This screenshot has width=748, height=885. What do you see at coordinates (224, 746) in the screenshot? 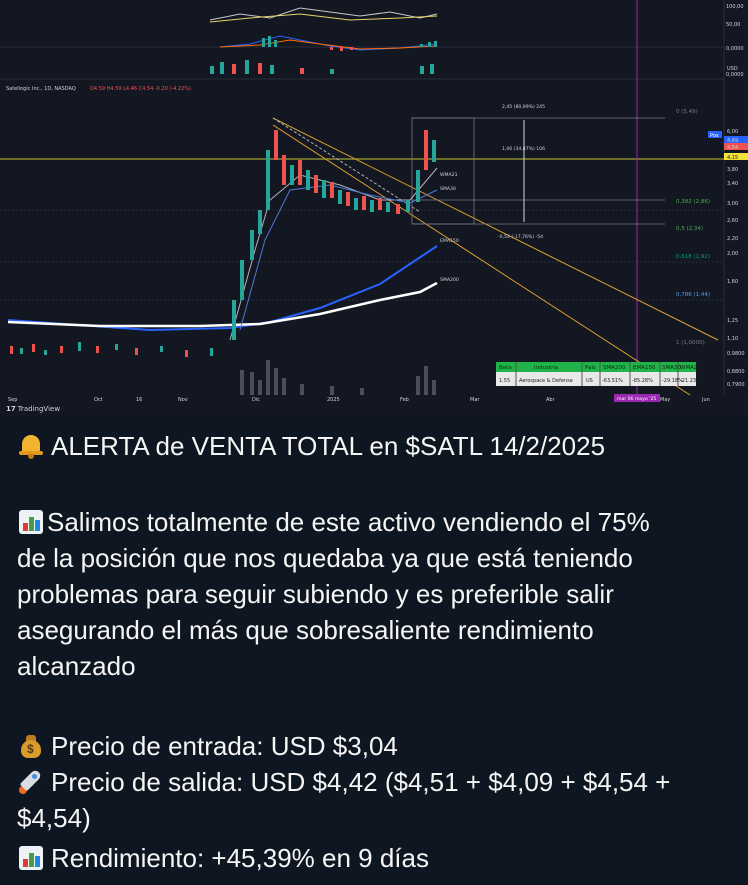
I see `entry-text: Precio de entrada: USD $3,04` at bounding box center [224, 746].